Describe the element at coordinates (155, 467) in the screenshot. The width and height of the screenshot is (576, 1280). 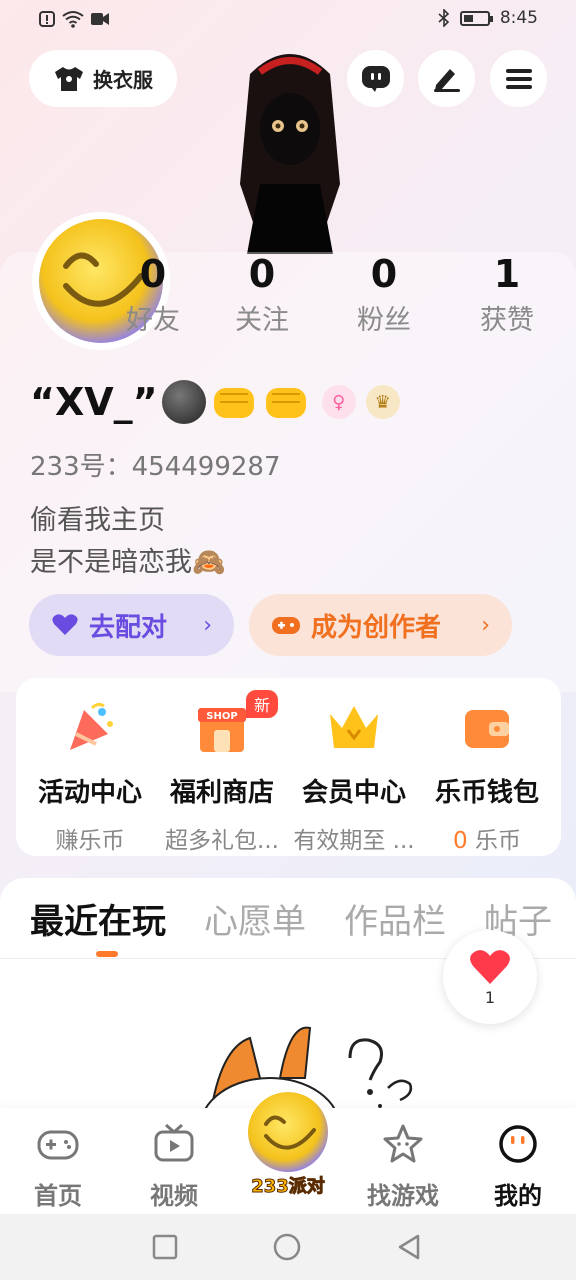
I see `user-id: 233号：454499287` at that location.